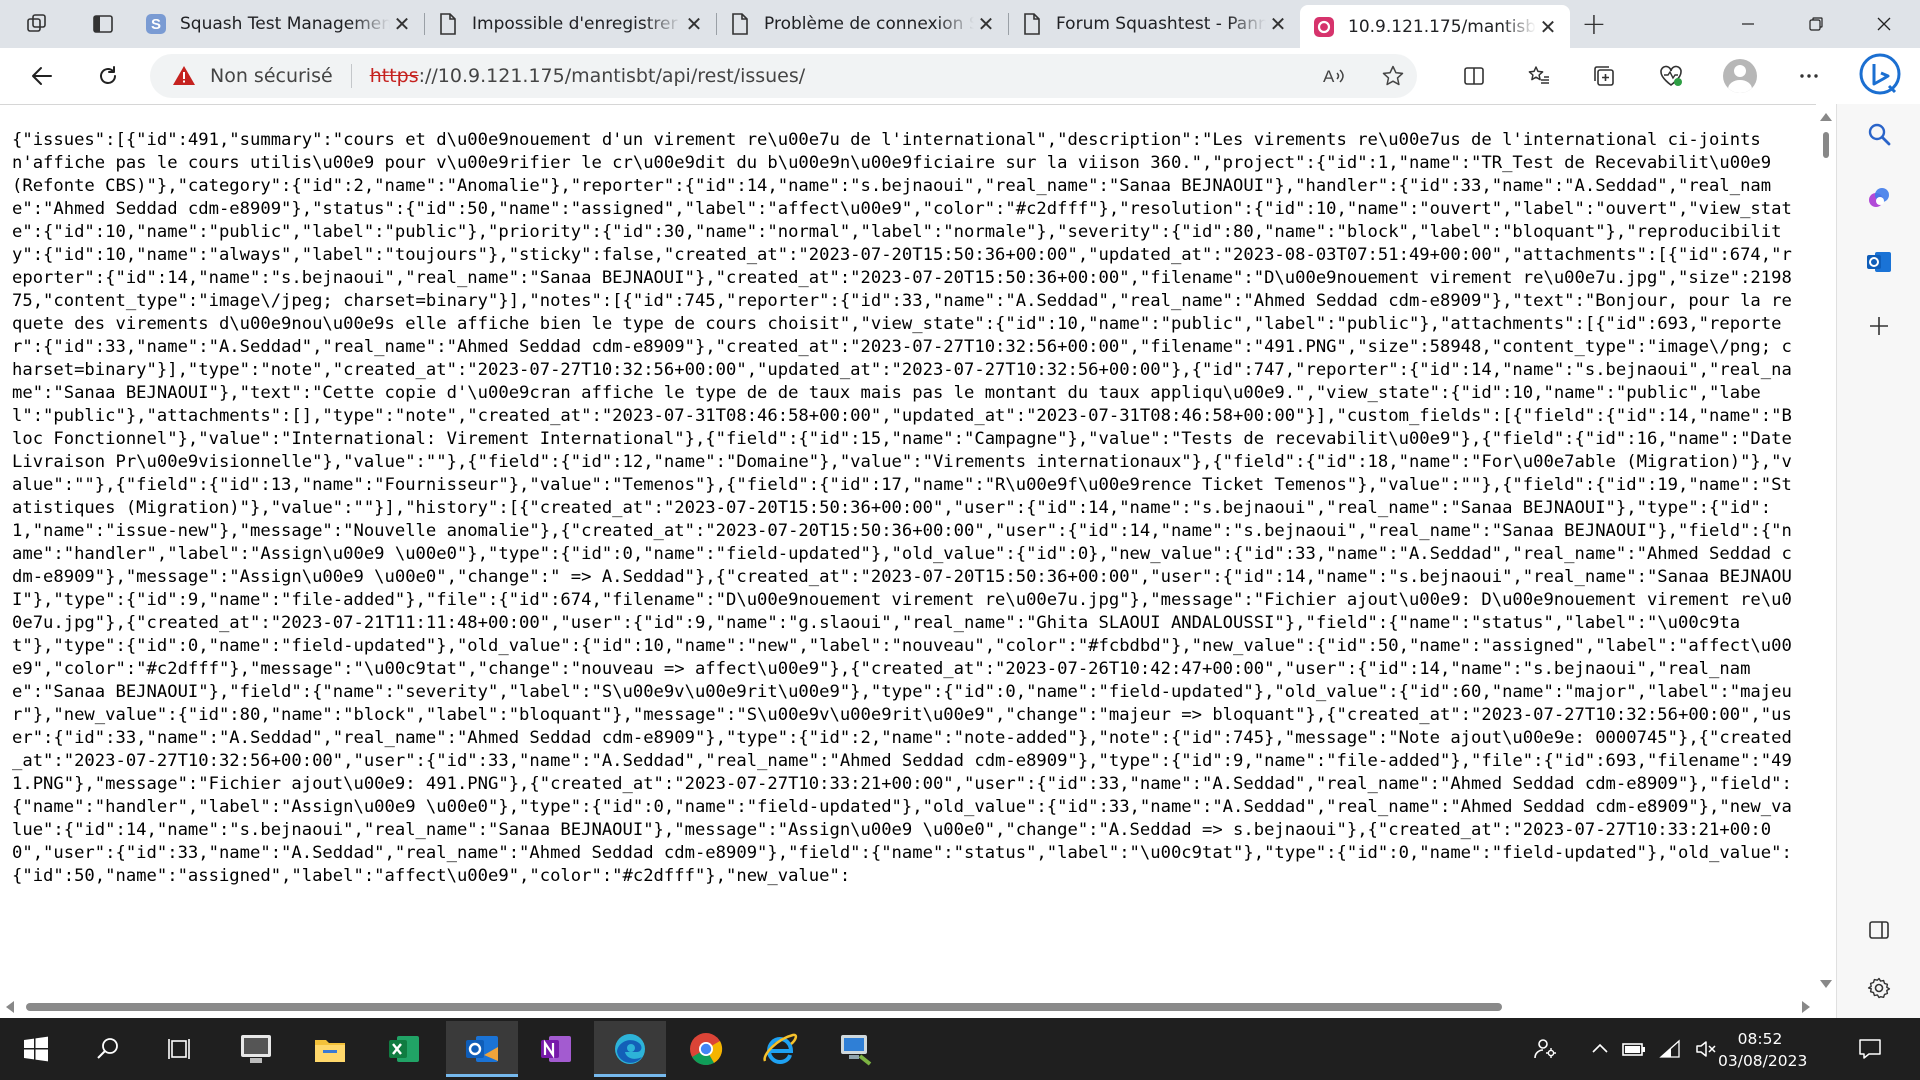  I want to click on taskbar-app-excel, so click(404, 1049).